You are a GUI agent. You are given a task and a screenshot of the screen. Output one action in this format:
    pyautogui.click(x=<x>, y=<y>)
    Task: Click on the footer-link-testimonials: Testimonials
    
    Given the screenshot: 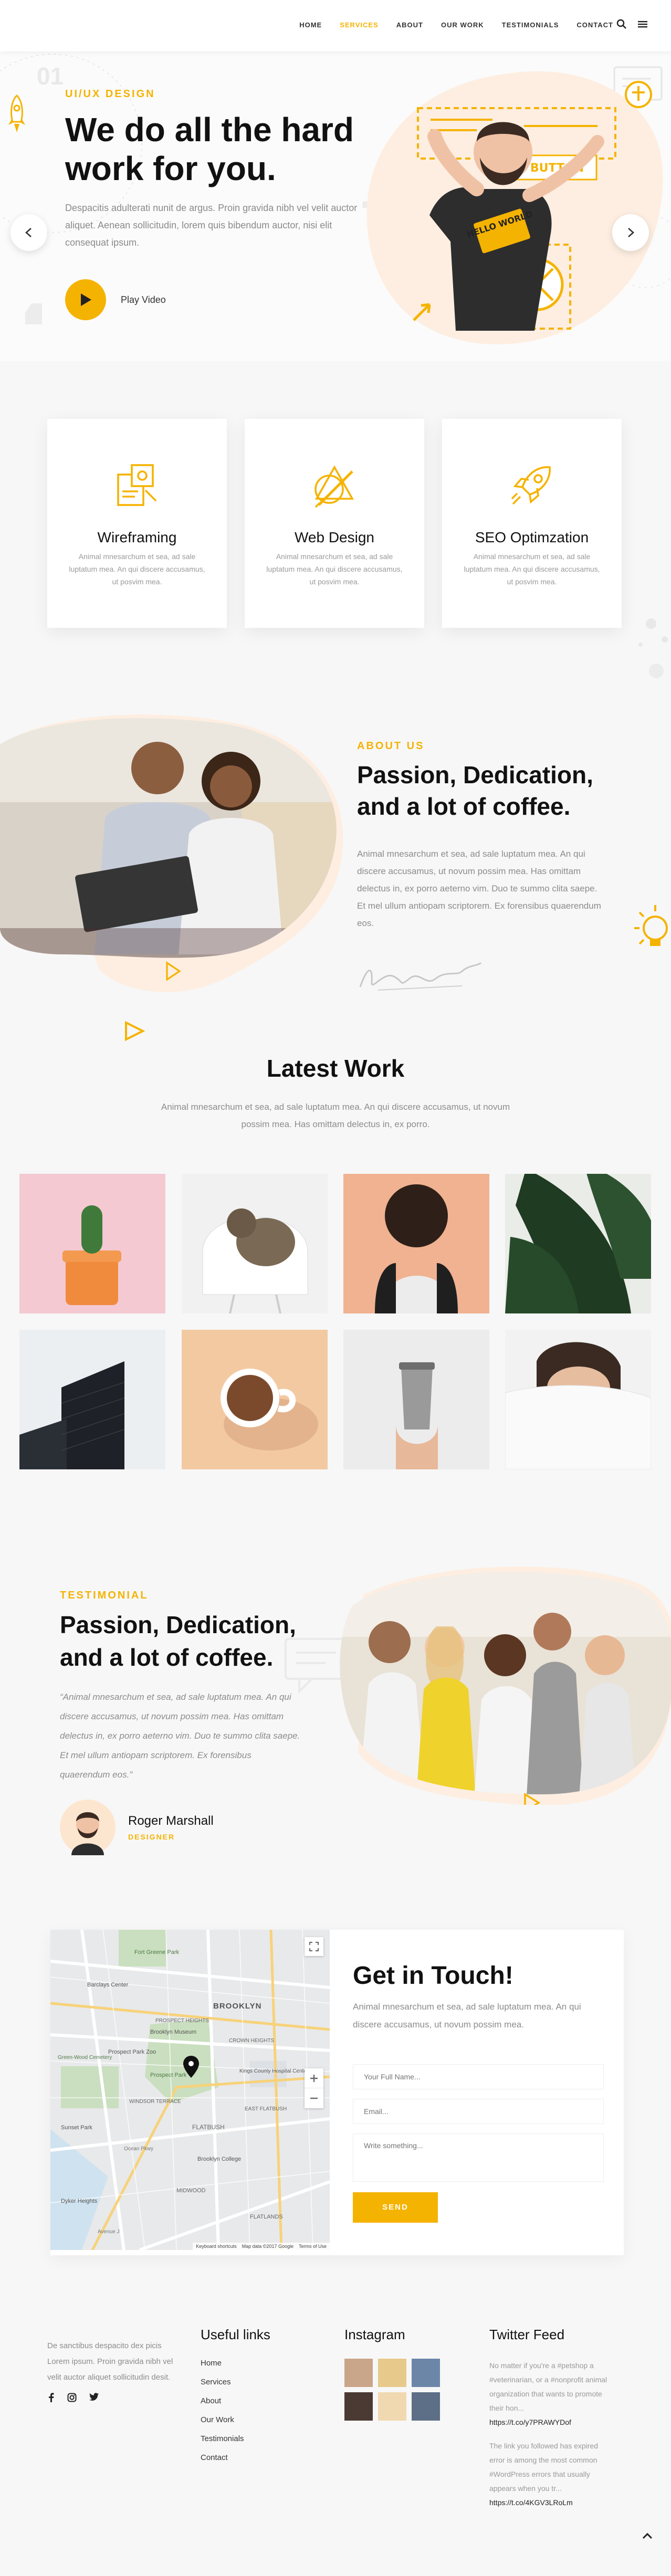 What is the action you would take?
    pyautogui.click(x=222, y=2438)
    